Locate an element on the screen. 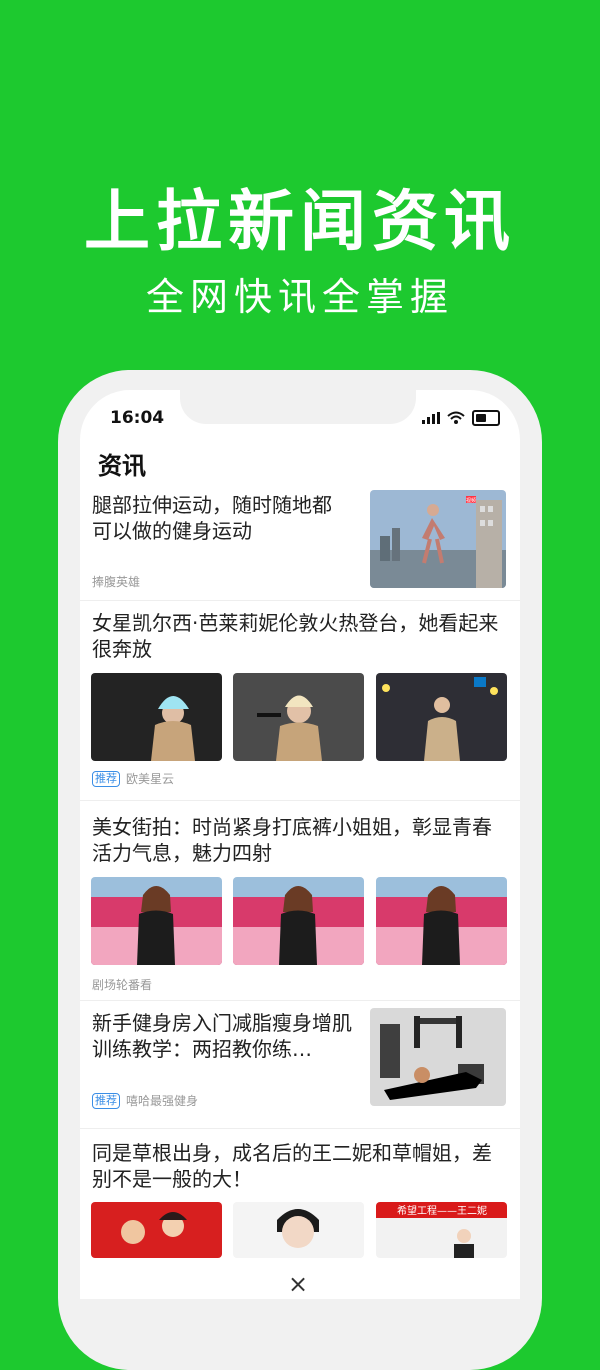 This screenshot has width=600, height=1370. news-item: 美女街拍：时尚紧身打底裤小姐姐，彰显青春活力气息，魅力四射 剧场轮番看 is located at coordinates (300, 900).